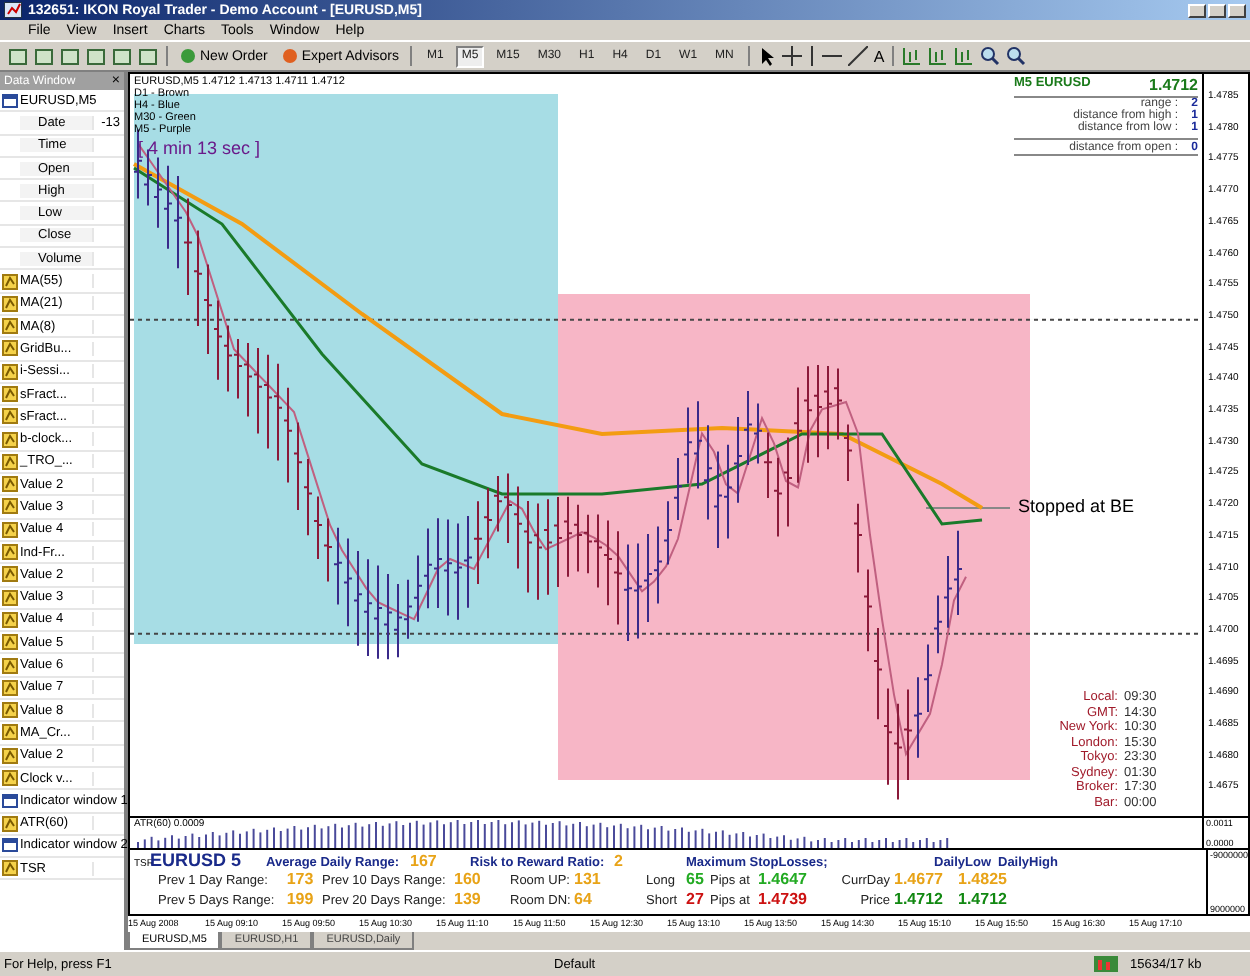 Image resolution: width=1250 pixels, height=976 pixels. I want to click on symbol-title: EURUSD 5, so click(197, 860).